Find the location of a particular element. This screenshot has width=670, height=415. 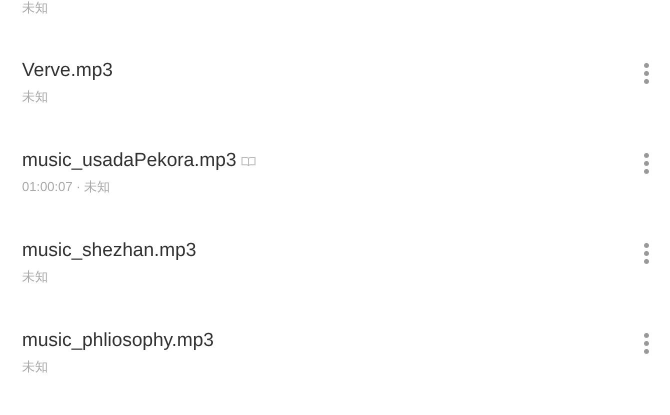

song-subtitle: 01:00:07 · 未知 is located at coordinates (67, 187).